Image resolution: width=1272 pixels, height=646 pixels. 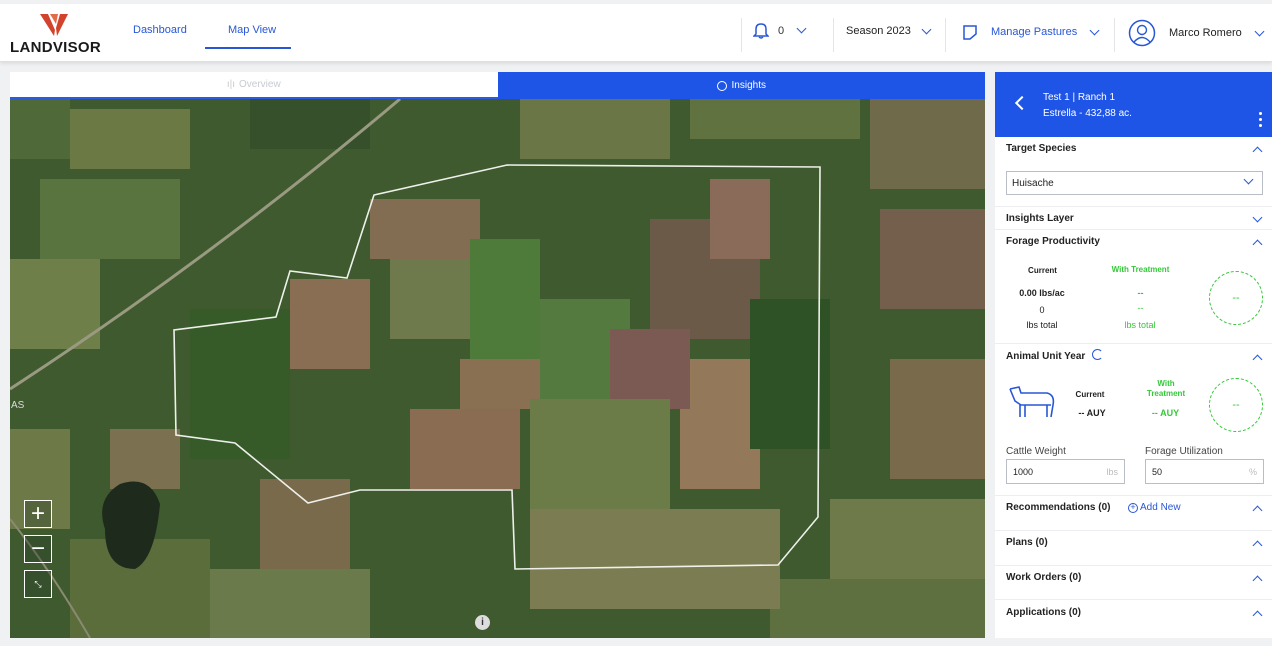 What do you see at coordinates (1166, 393) in the screenshot?
I see `auy-treatment-label-2: Treatment` at bounding box center [1166, 393].